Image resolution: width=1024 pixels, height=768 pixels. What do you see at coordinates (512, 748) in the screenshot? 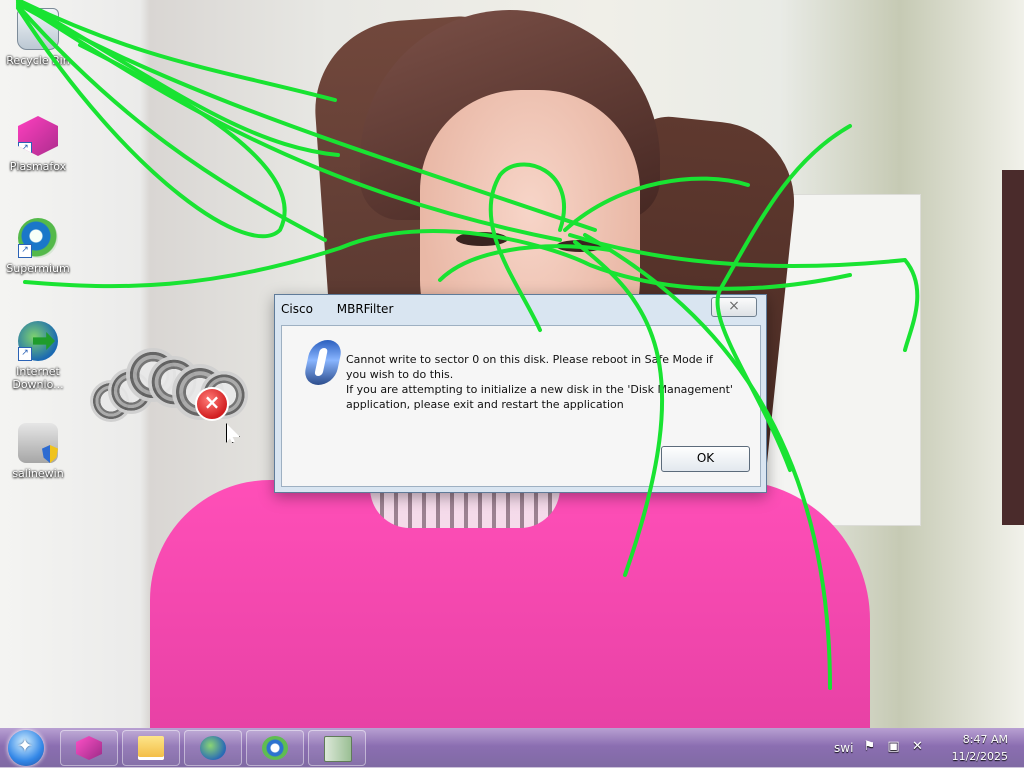
I see `taskbar: swi ⚑ ▣ ✕ 8:47 AM 11/2/2025` at bounding box center [512, 748].